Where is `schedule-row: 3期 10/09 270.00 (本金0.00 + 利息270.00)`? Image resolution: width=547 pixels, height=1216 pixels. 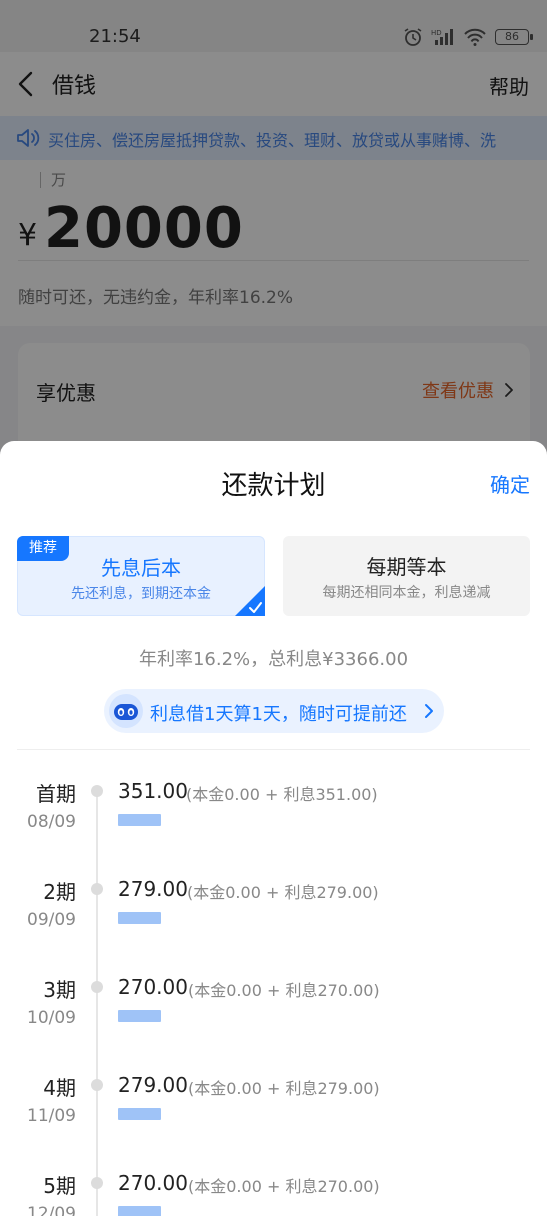
schedule-row: 3期 10/09 270.00 (本金0.00 + 利息270.00) is located at coordinates (273, 1023).